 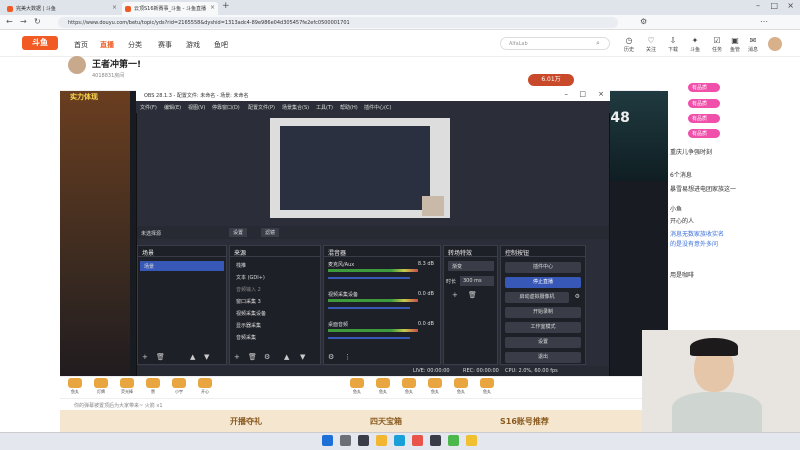 What do you see at coordinates (275, 313) in the screenshot?
I see `source-item: 视频采集设备` at bounding box center [275, 313].